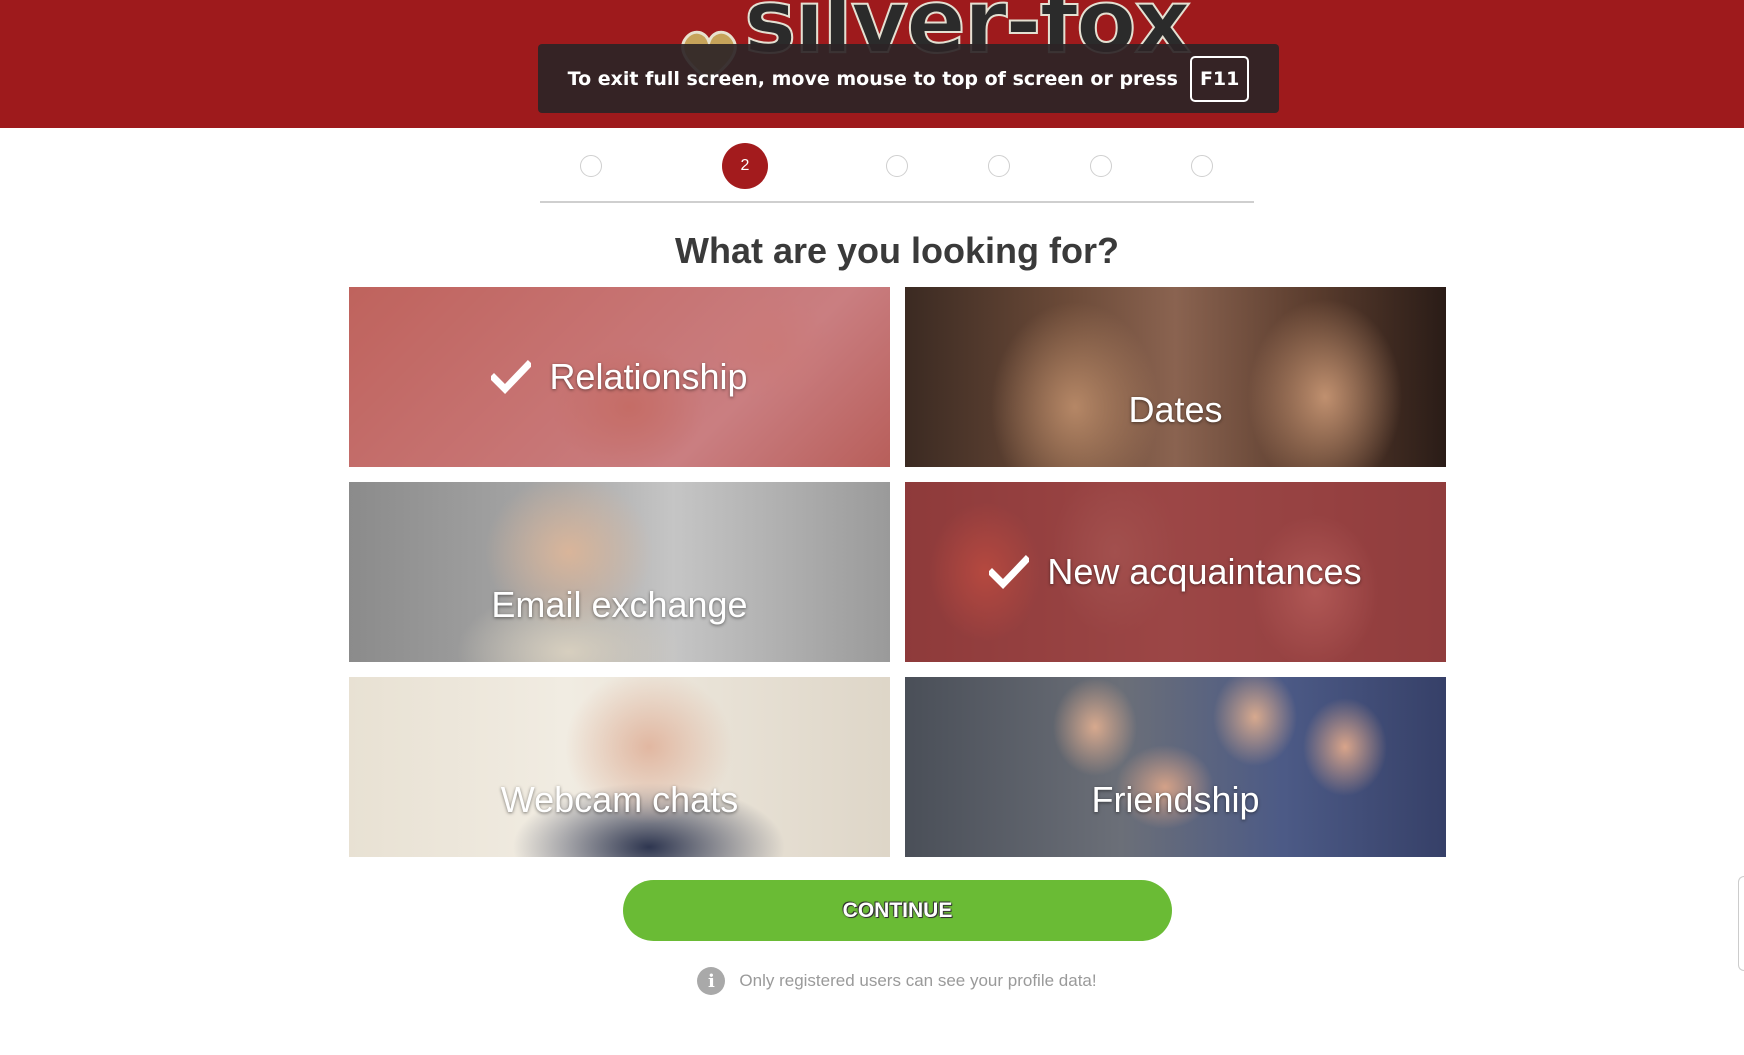 This screenshot has width=1744, height=1055. What do you see at coordinates (1175, 799) in the screenshot?
I see `option-label: Friendship` at bounding box center [1175, 799].